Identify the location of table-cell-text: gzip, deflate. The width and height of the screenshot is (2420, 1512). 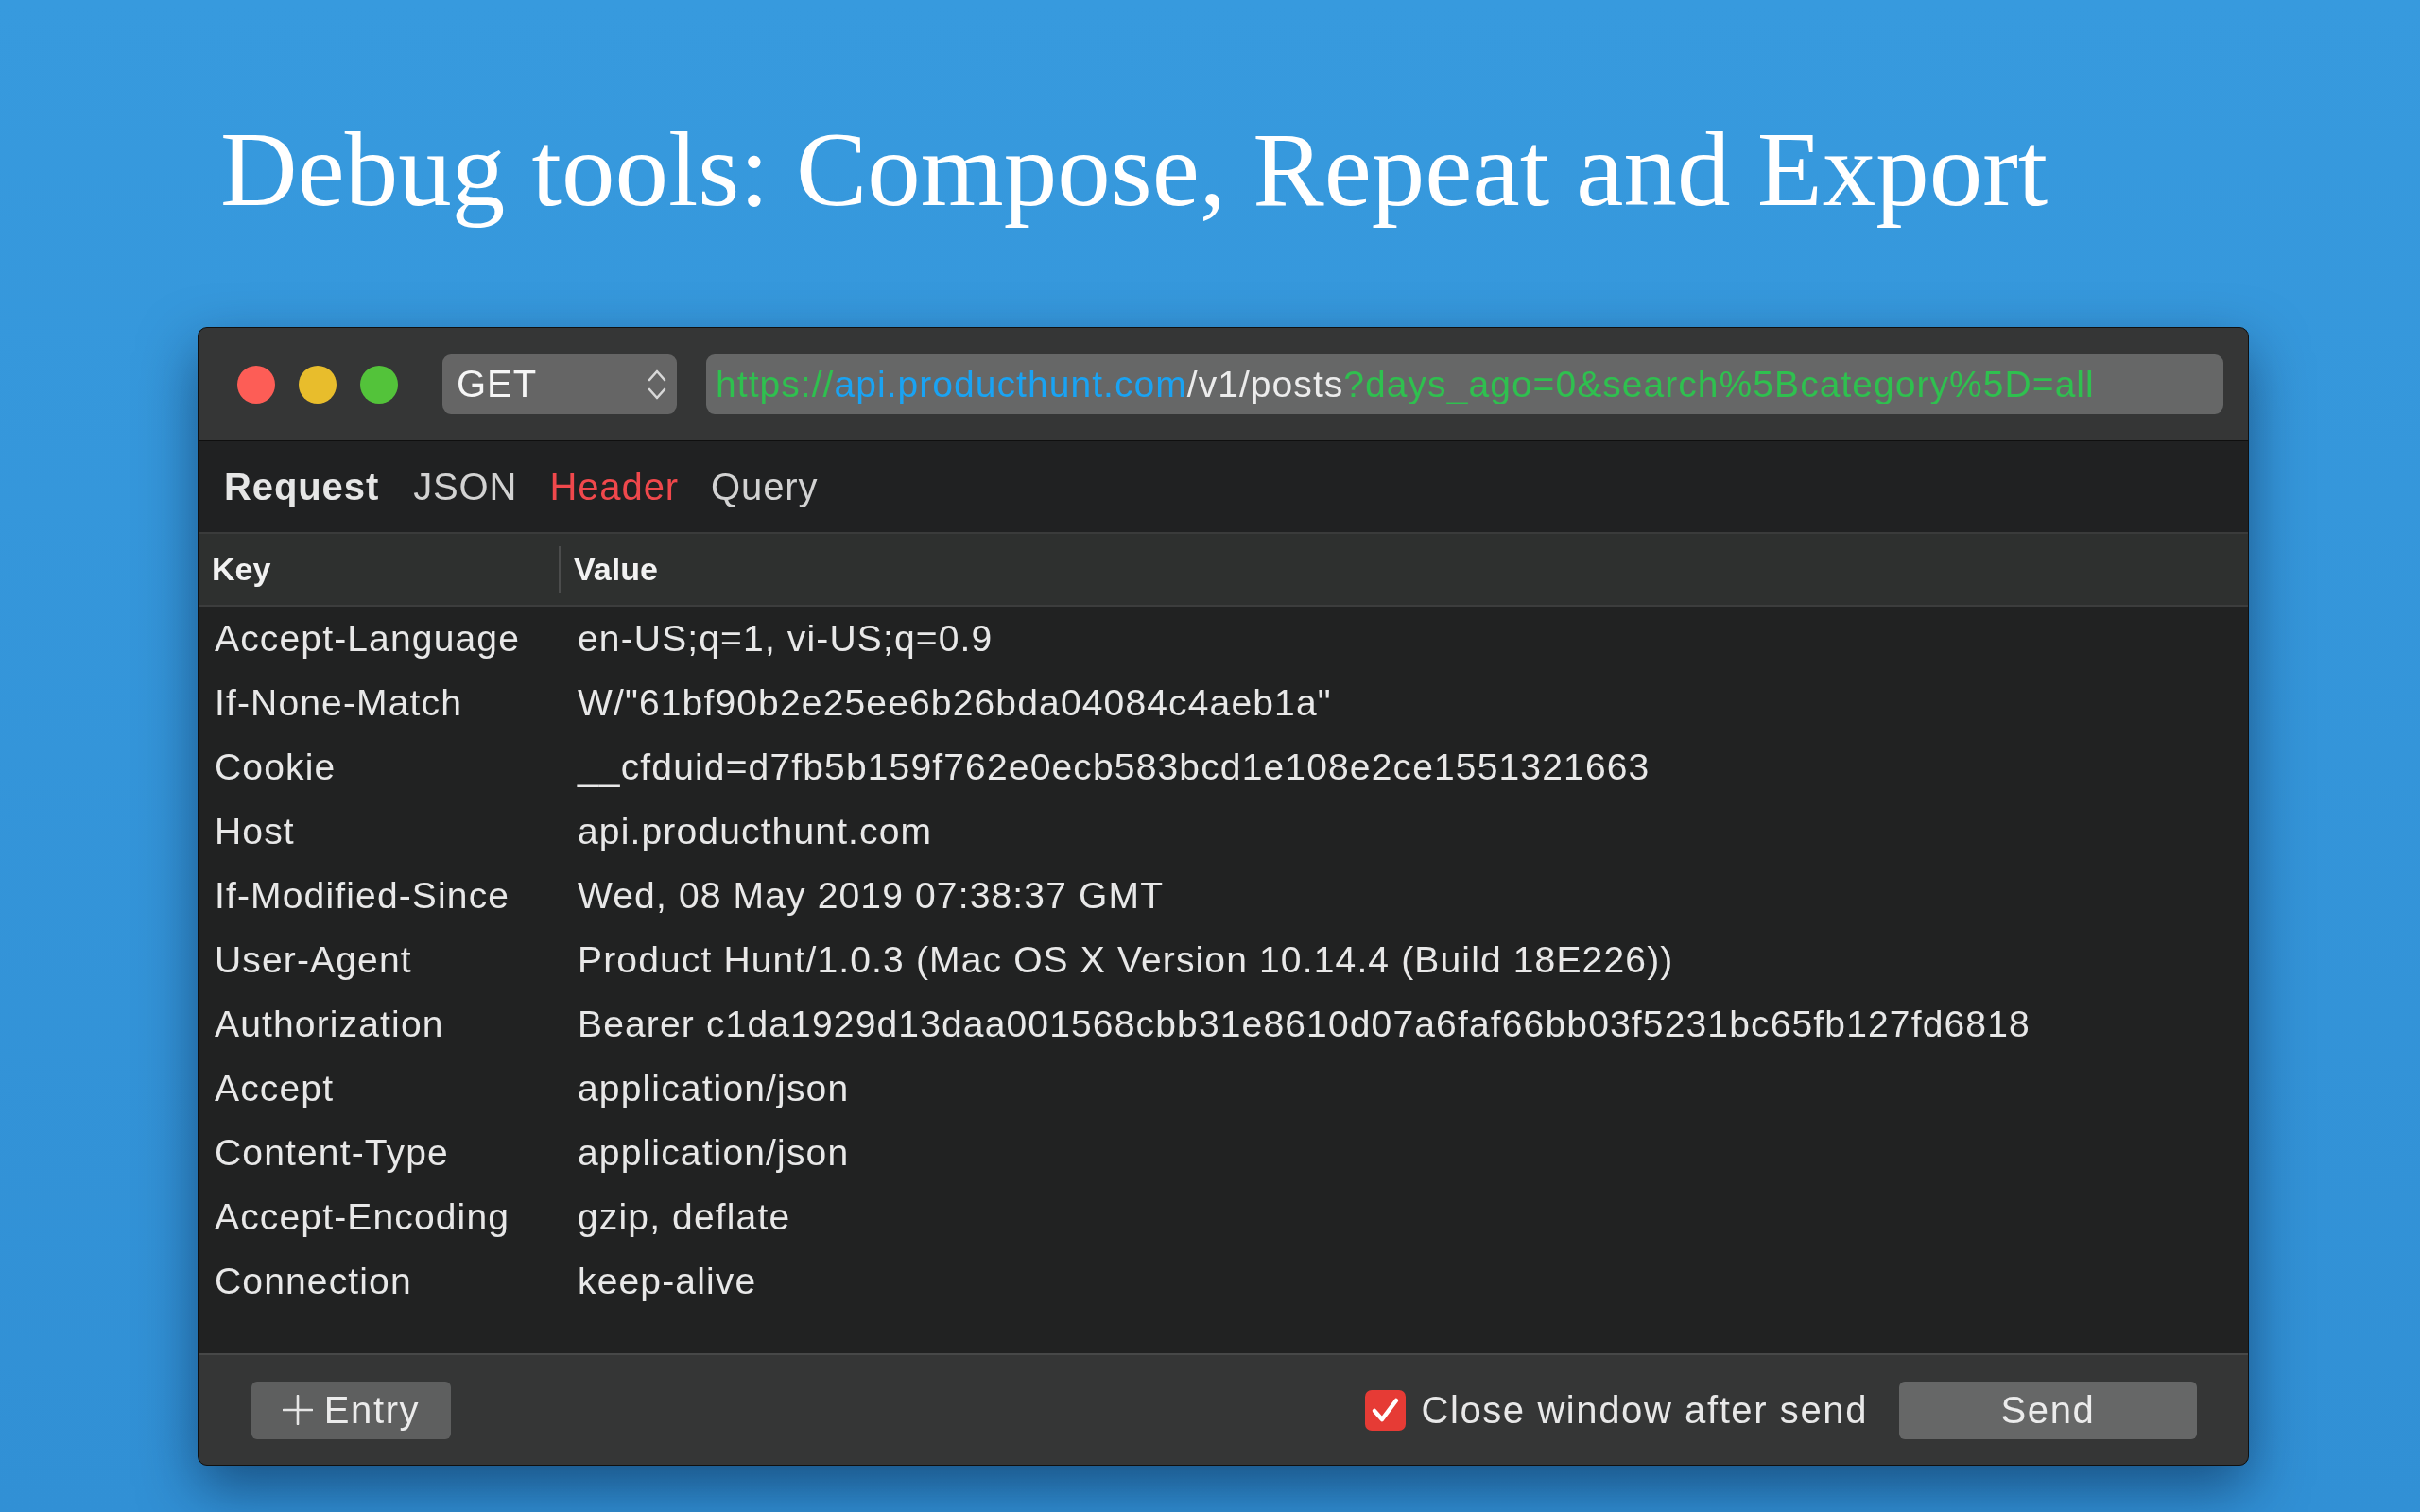
(685, 1217).